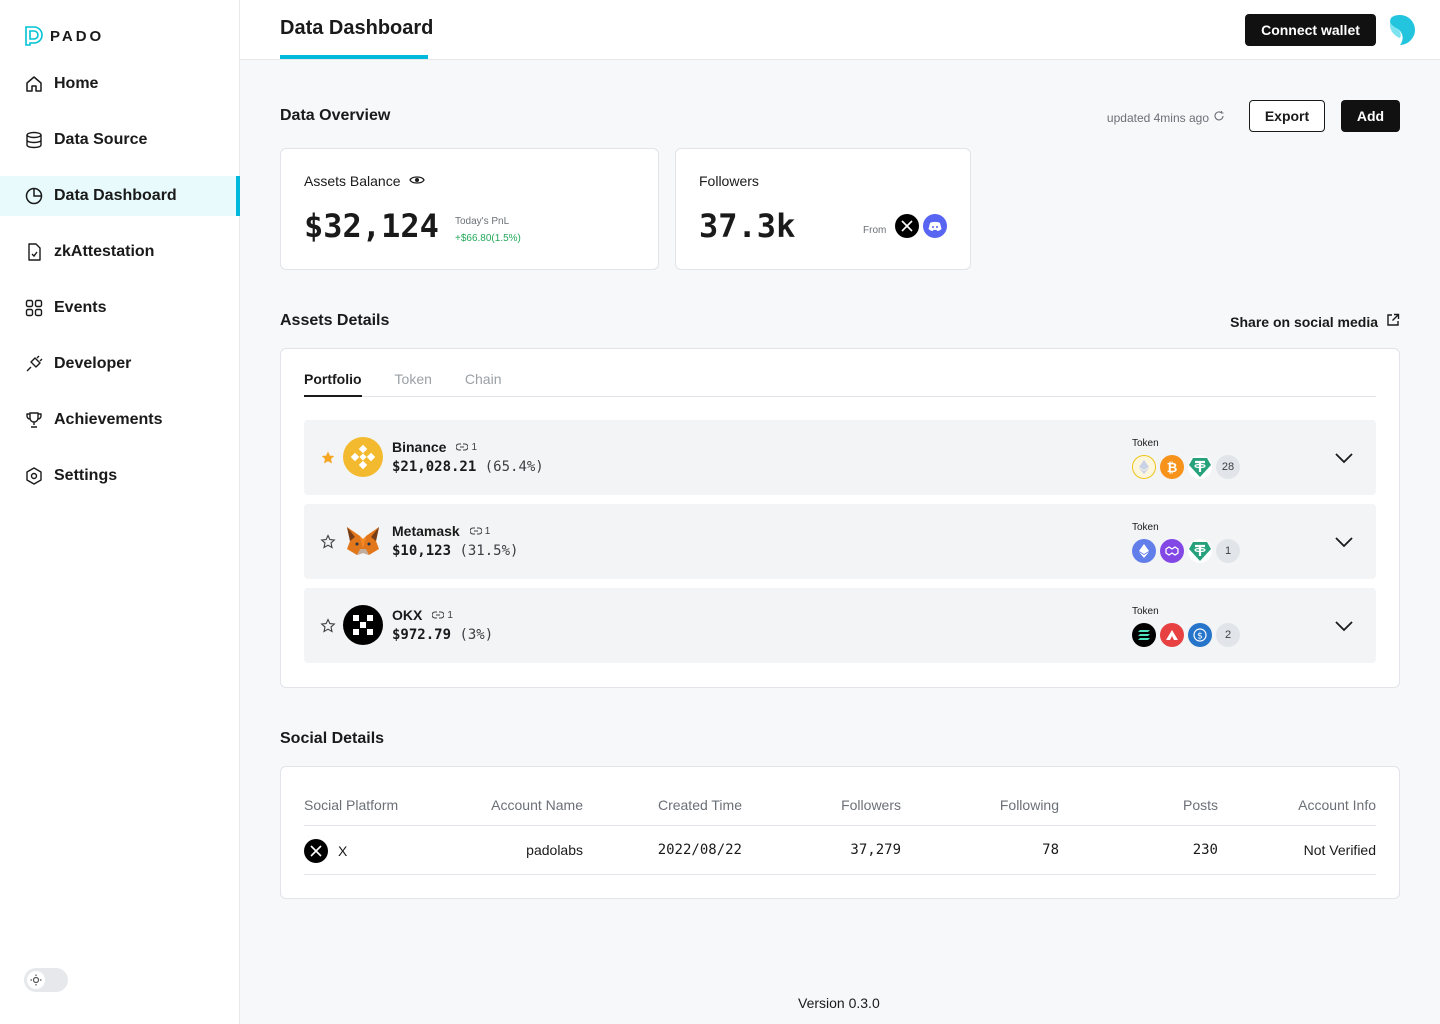 The width and height of the screenshot is (1440, 1024). I want to click on sidebar-item-achievements: Achievements, so click(120, 420).